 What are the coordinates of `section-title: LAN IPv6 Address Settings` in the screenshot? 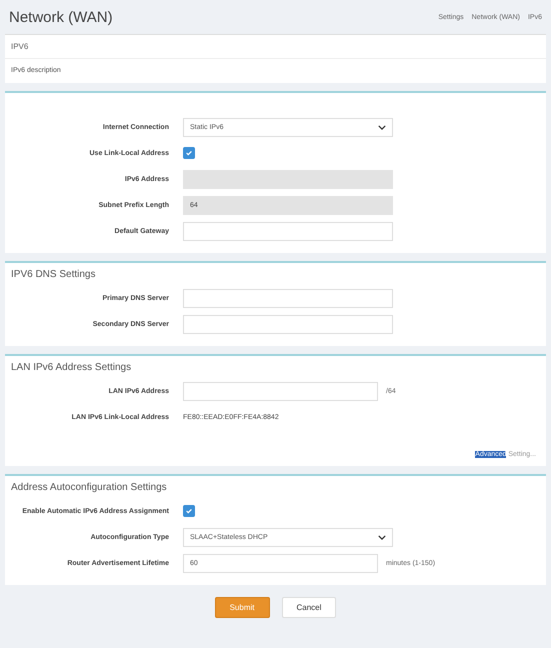 It's located at (71, 368).